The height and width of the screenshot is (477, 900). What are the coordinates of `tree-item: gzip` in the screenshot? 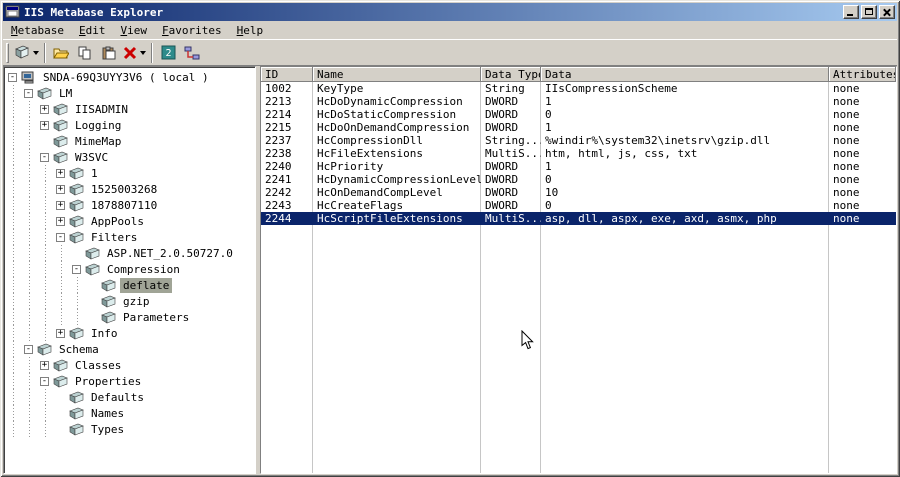 It's located at (130, 301).